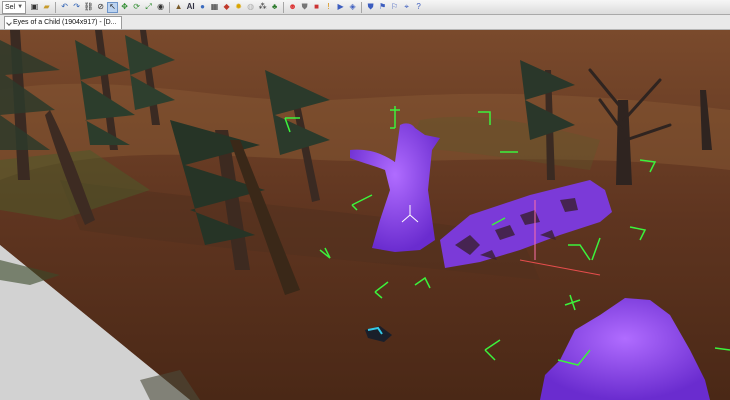  I want to click on light-icon: ✹, so click(238, 7).